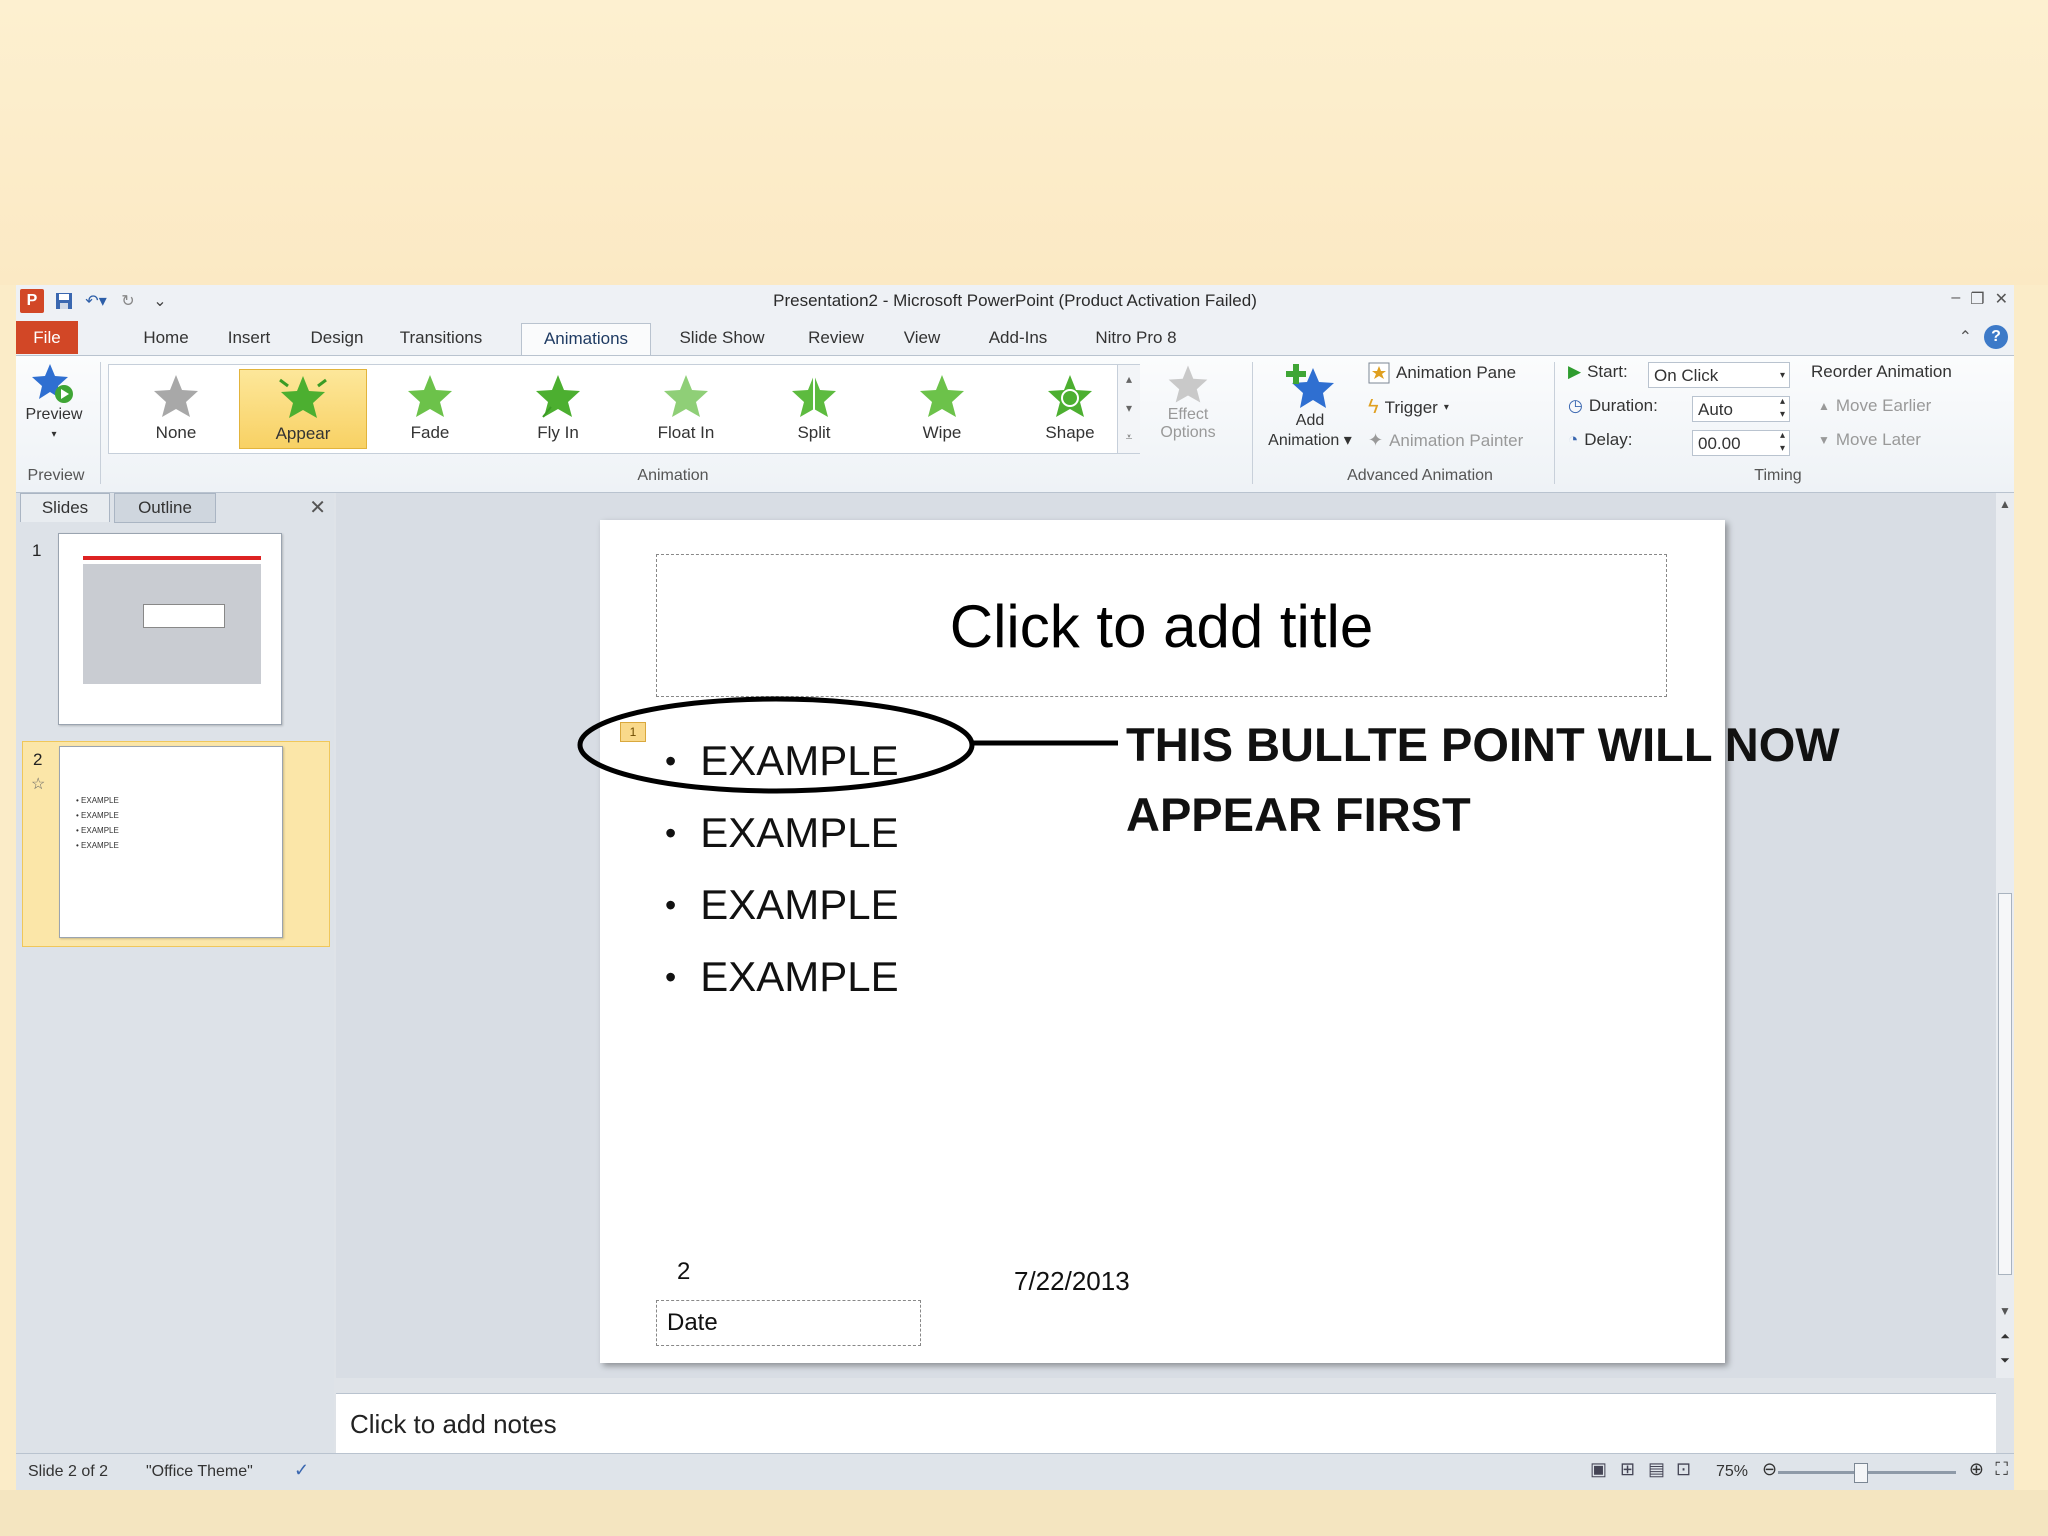 The image size is (2048, 1536). What do you see at coordinates (1483, 780) in the screenshot?
I see `callout-text: THIS BULLTE POINT WILL NOW APPEAR FIRST` at bounding box center [1483, 780].